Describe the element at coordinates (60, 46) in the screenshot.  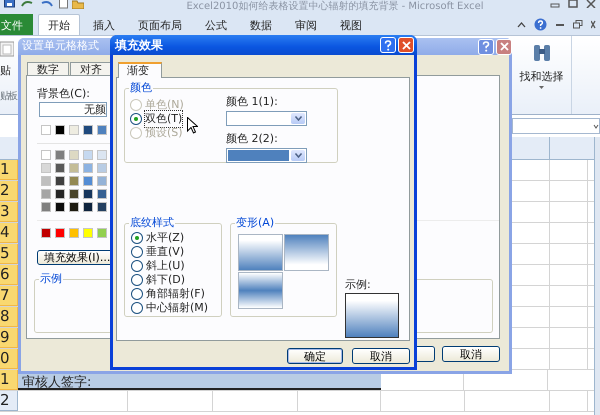
I see `dialog-title: 设置单元格格式` at that location.